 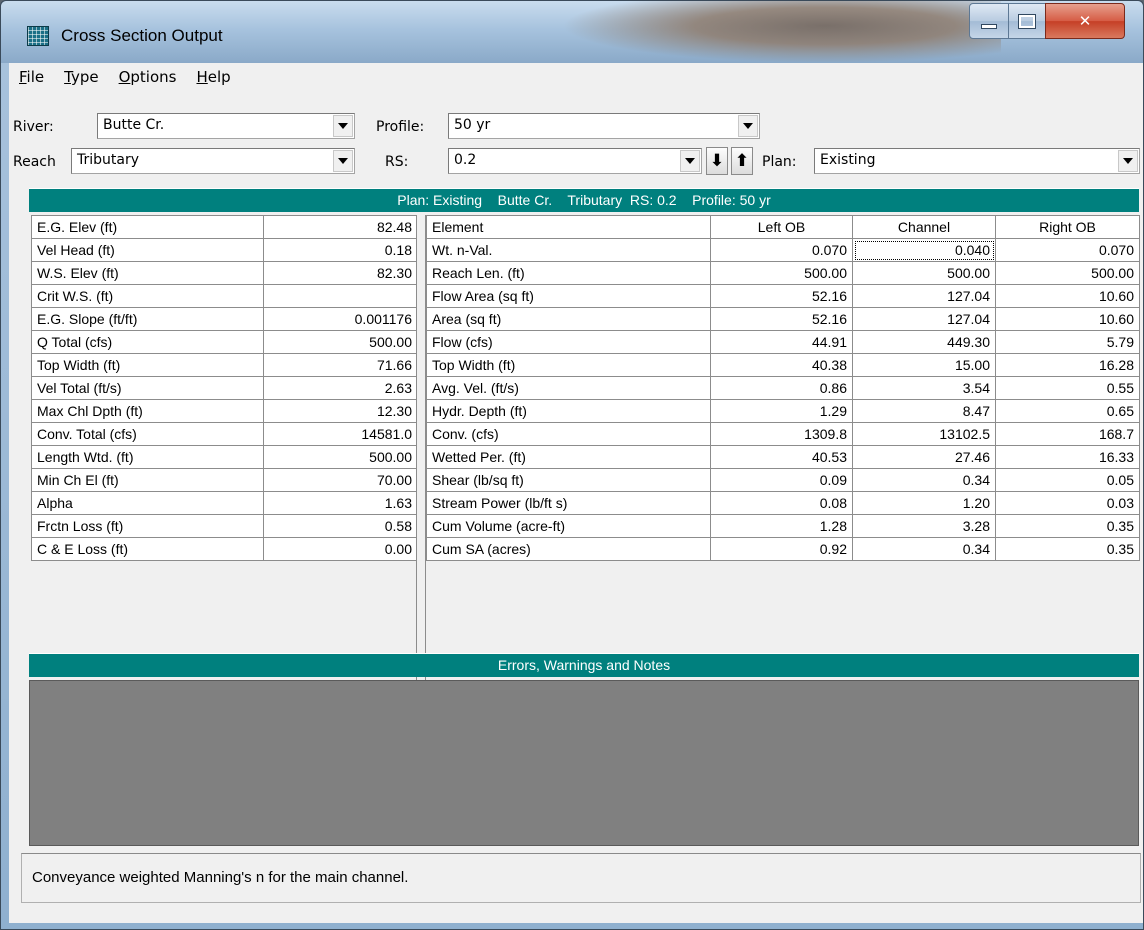 What do you see at coordinates (924, 365) in the screenshot?
I see `cell-value: 15.00` at bounding box center [924, 365].